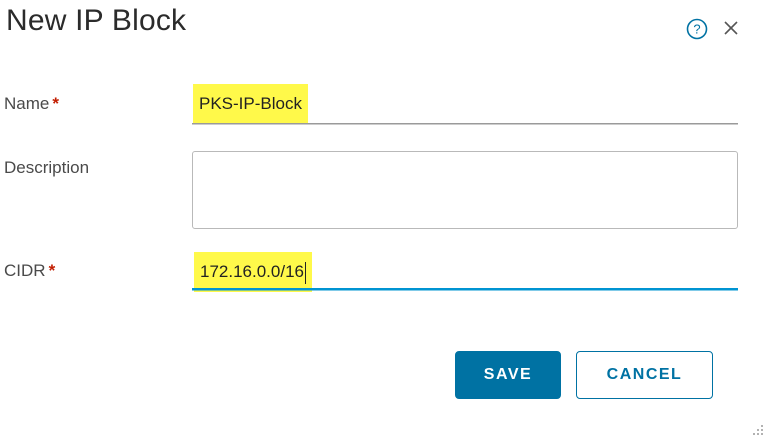 The image size is (768, 440). I want to click on cidr-required-mark: *, so click(52, 270).